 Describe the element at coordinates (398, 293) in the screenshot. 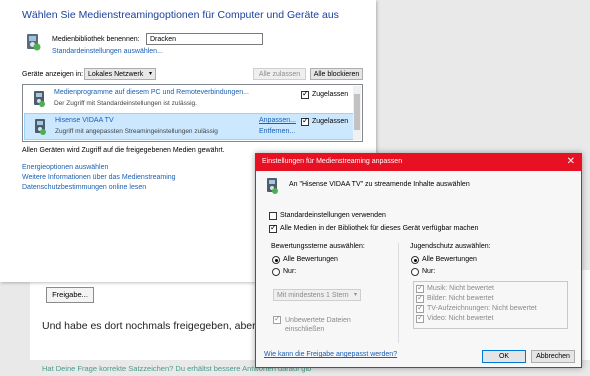

I see `group-divider` at that location.